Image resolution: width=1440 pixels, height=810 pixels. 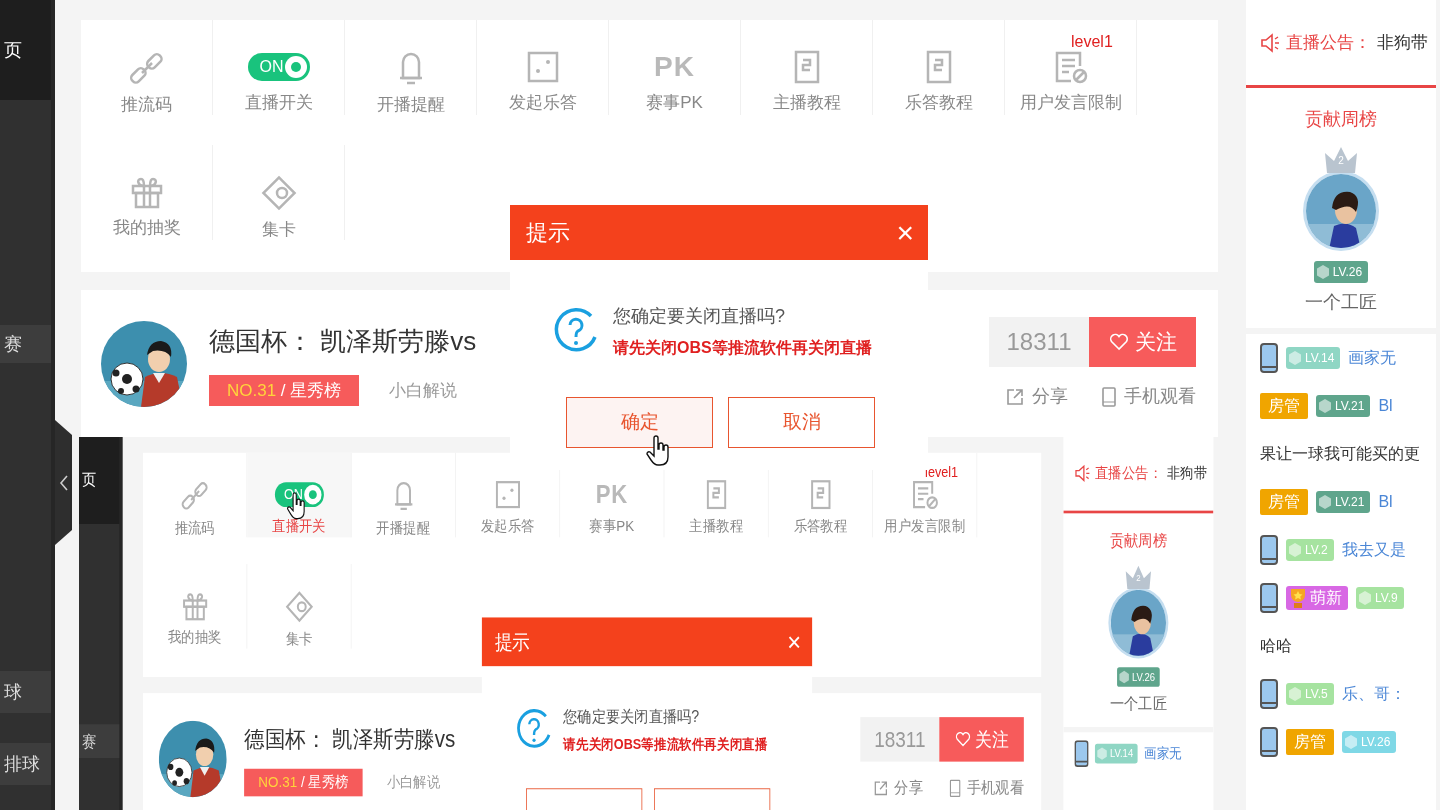 What do you see at coordinates (1373, 550) in the screenshot?
I see `user-name: 我去又是` at bounding box center [1373, 550].